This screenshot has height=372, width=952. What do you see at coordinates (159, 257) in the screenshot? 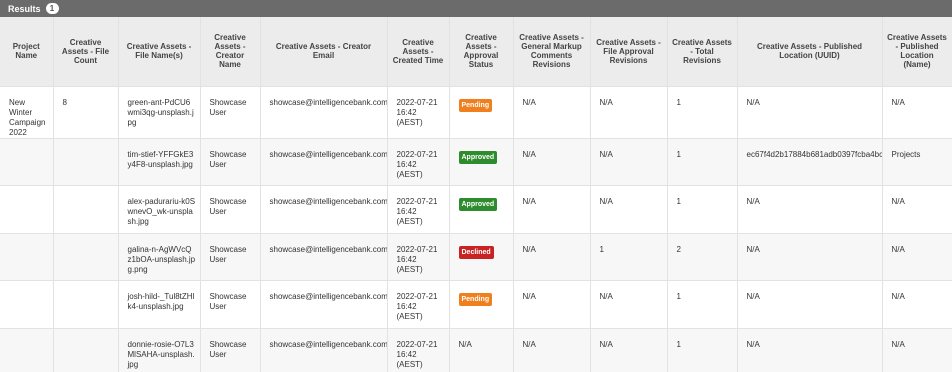
I see `file-name-cell: galina-n-AgWVcQz1bOA-unsplash.jpg.png` at bounding box center [159, 257].